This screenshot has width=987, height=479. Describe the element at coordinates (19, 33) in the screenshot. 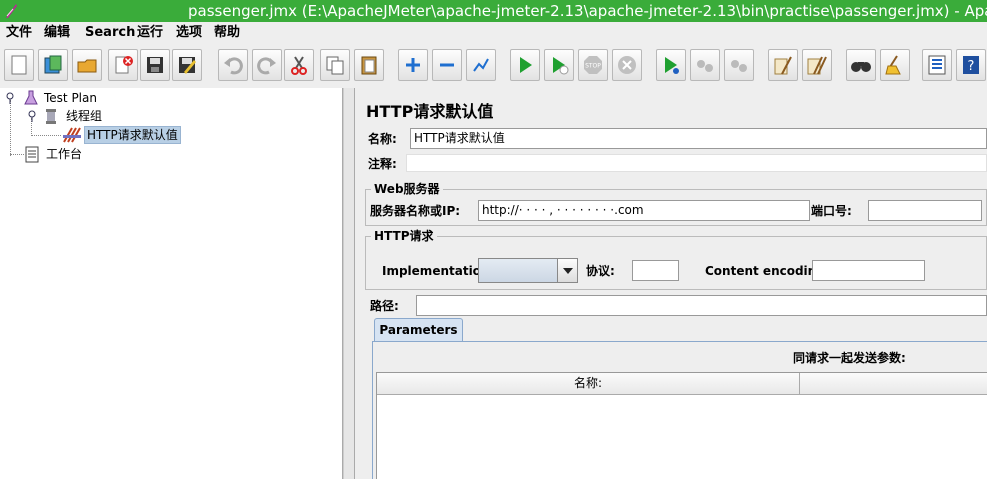

I see `menu-file: 文件` at that location.